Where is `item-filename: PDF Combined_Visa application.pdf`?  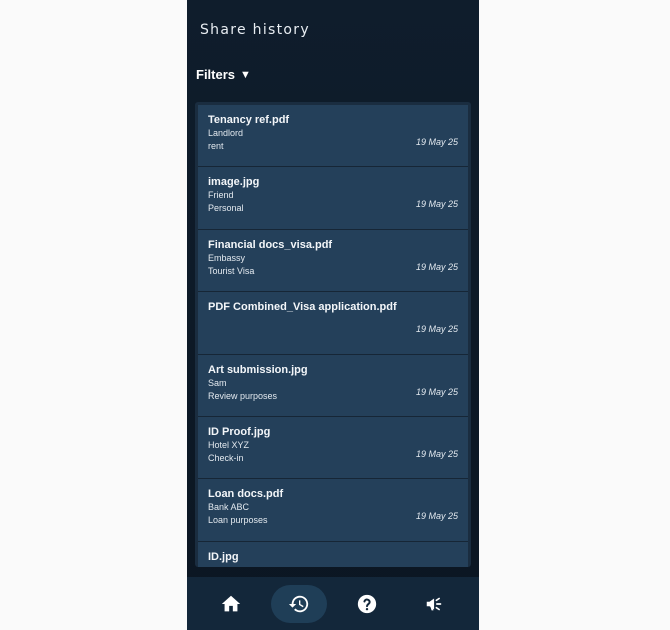
item-filename: PDF Combined_Visa application.pdf is located at coordinates (302, 307).